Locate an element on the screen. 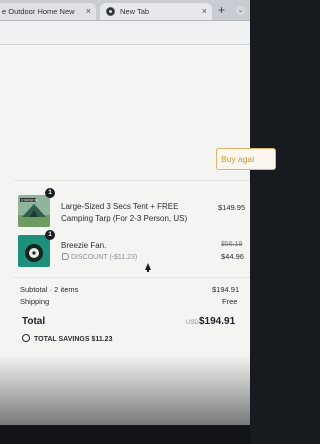 The width and height of the screenshot is (320, 444). total-label: Total is located at coordinates (34, 321).